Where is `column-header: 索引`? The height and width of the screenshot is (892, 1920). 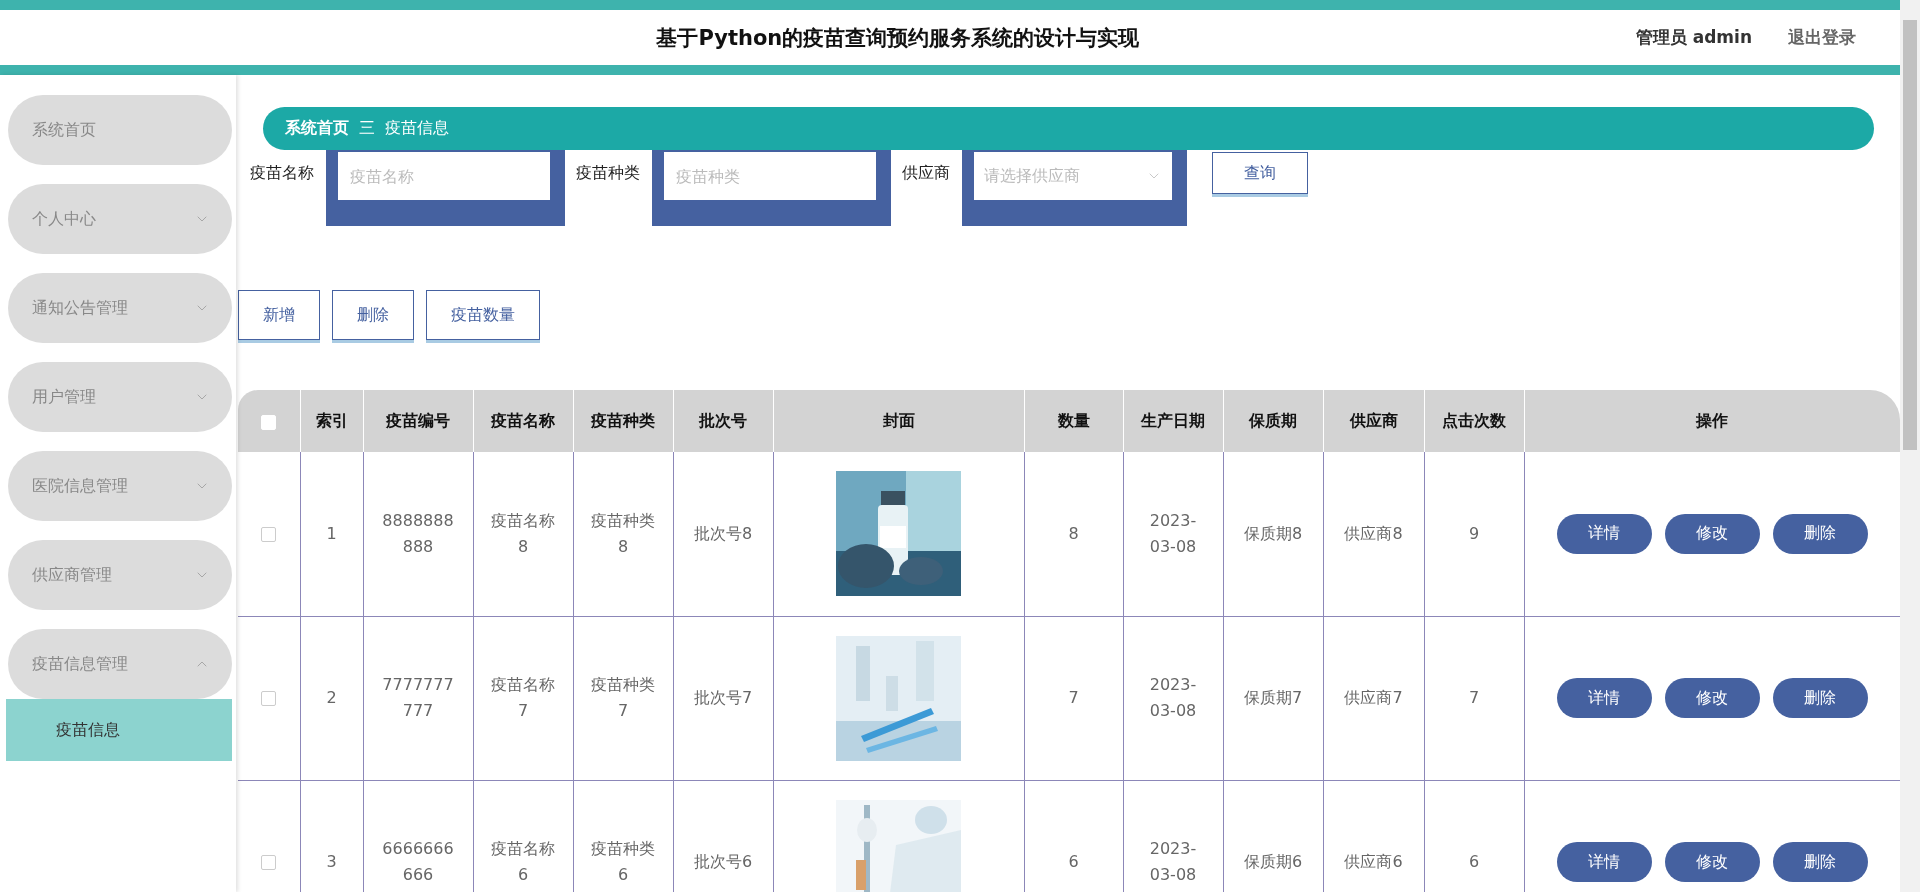 column-header: 索引 is located at coordinates (331, 421).